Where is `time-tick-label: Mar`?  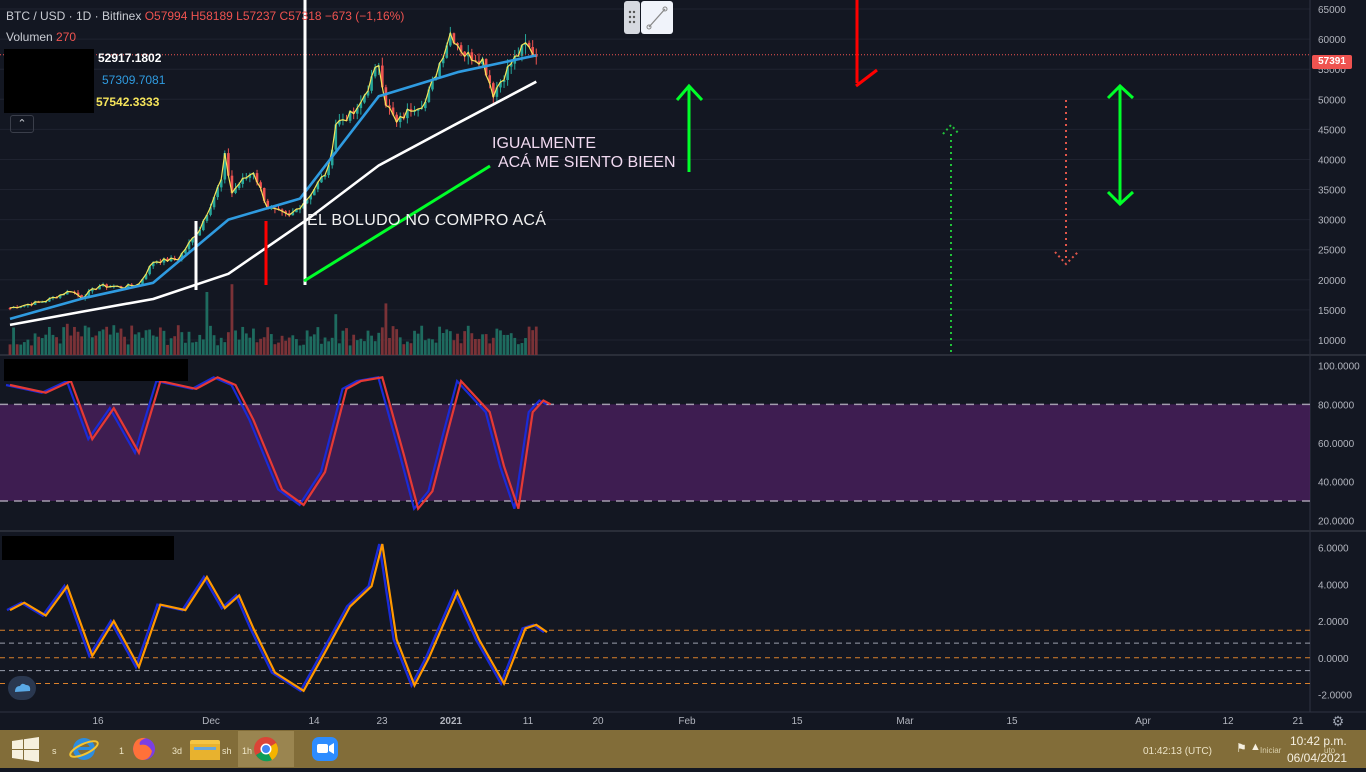
time-tick-label: Mar is located at coordinates (905, 721).